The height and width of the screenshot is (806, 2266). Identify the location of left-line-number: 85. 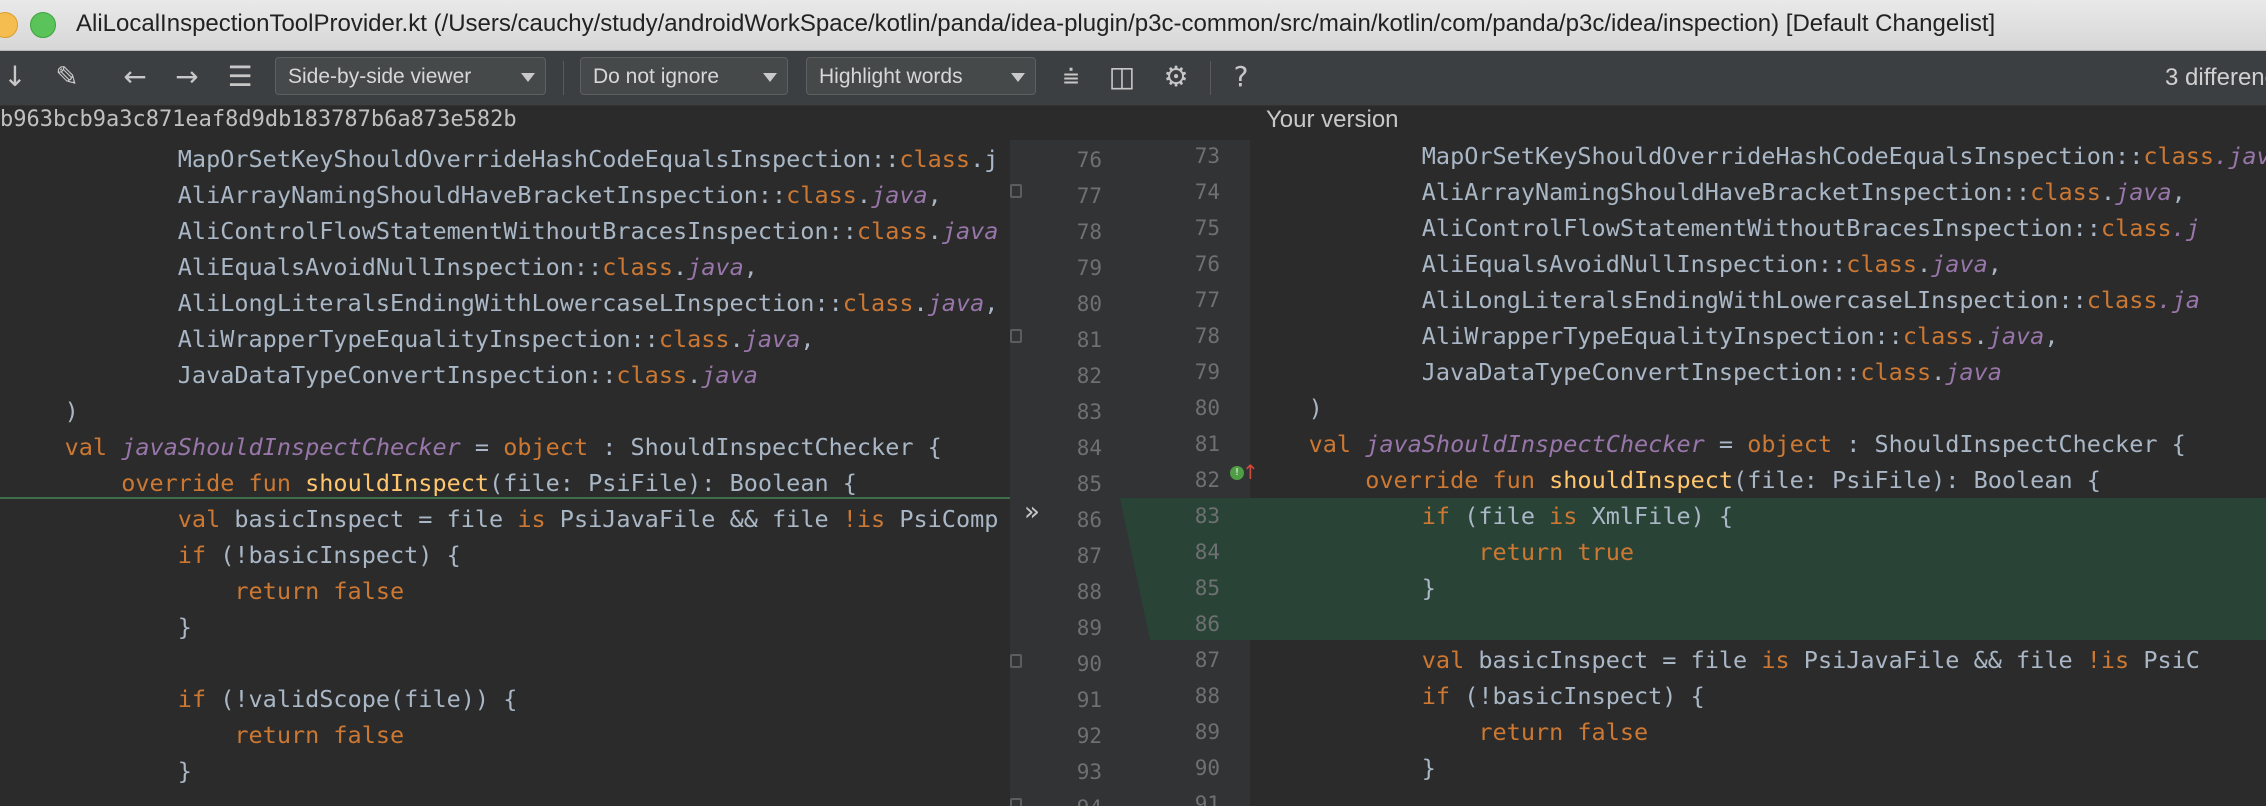
(1089, 484).